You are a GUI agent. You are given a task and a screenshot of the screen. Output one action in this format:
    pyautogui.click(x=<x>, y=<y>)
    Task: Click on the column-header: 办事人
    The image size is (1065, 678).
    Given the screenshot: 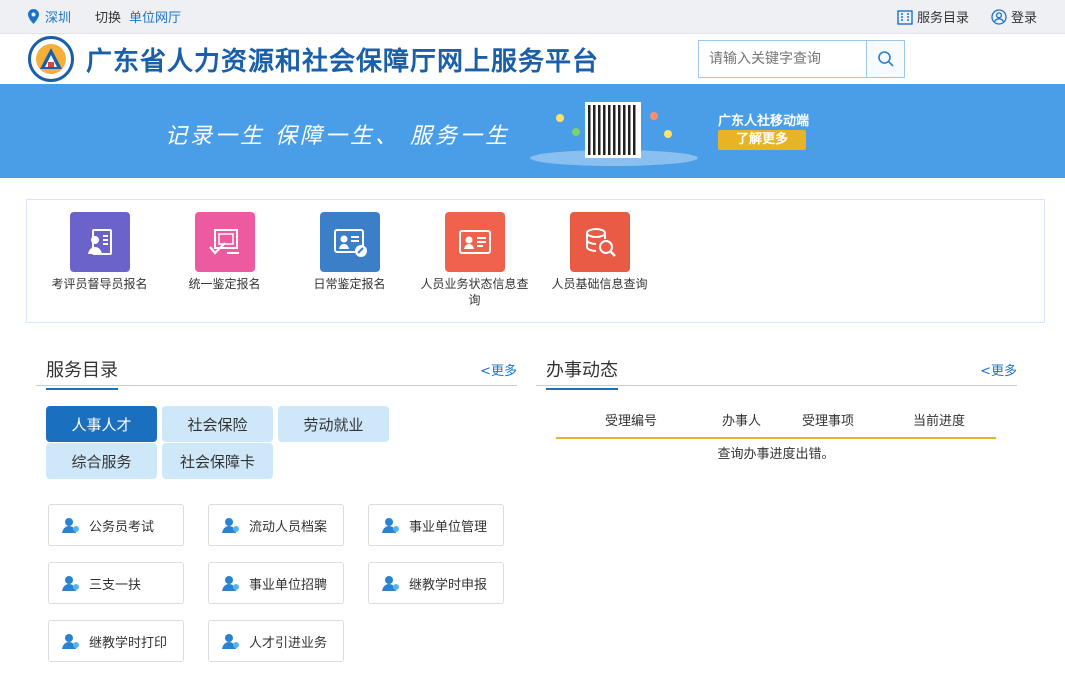 What is the action you would take?
    pyautogui.click(x=742, y=421)
    